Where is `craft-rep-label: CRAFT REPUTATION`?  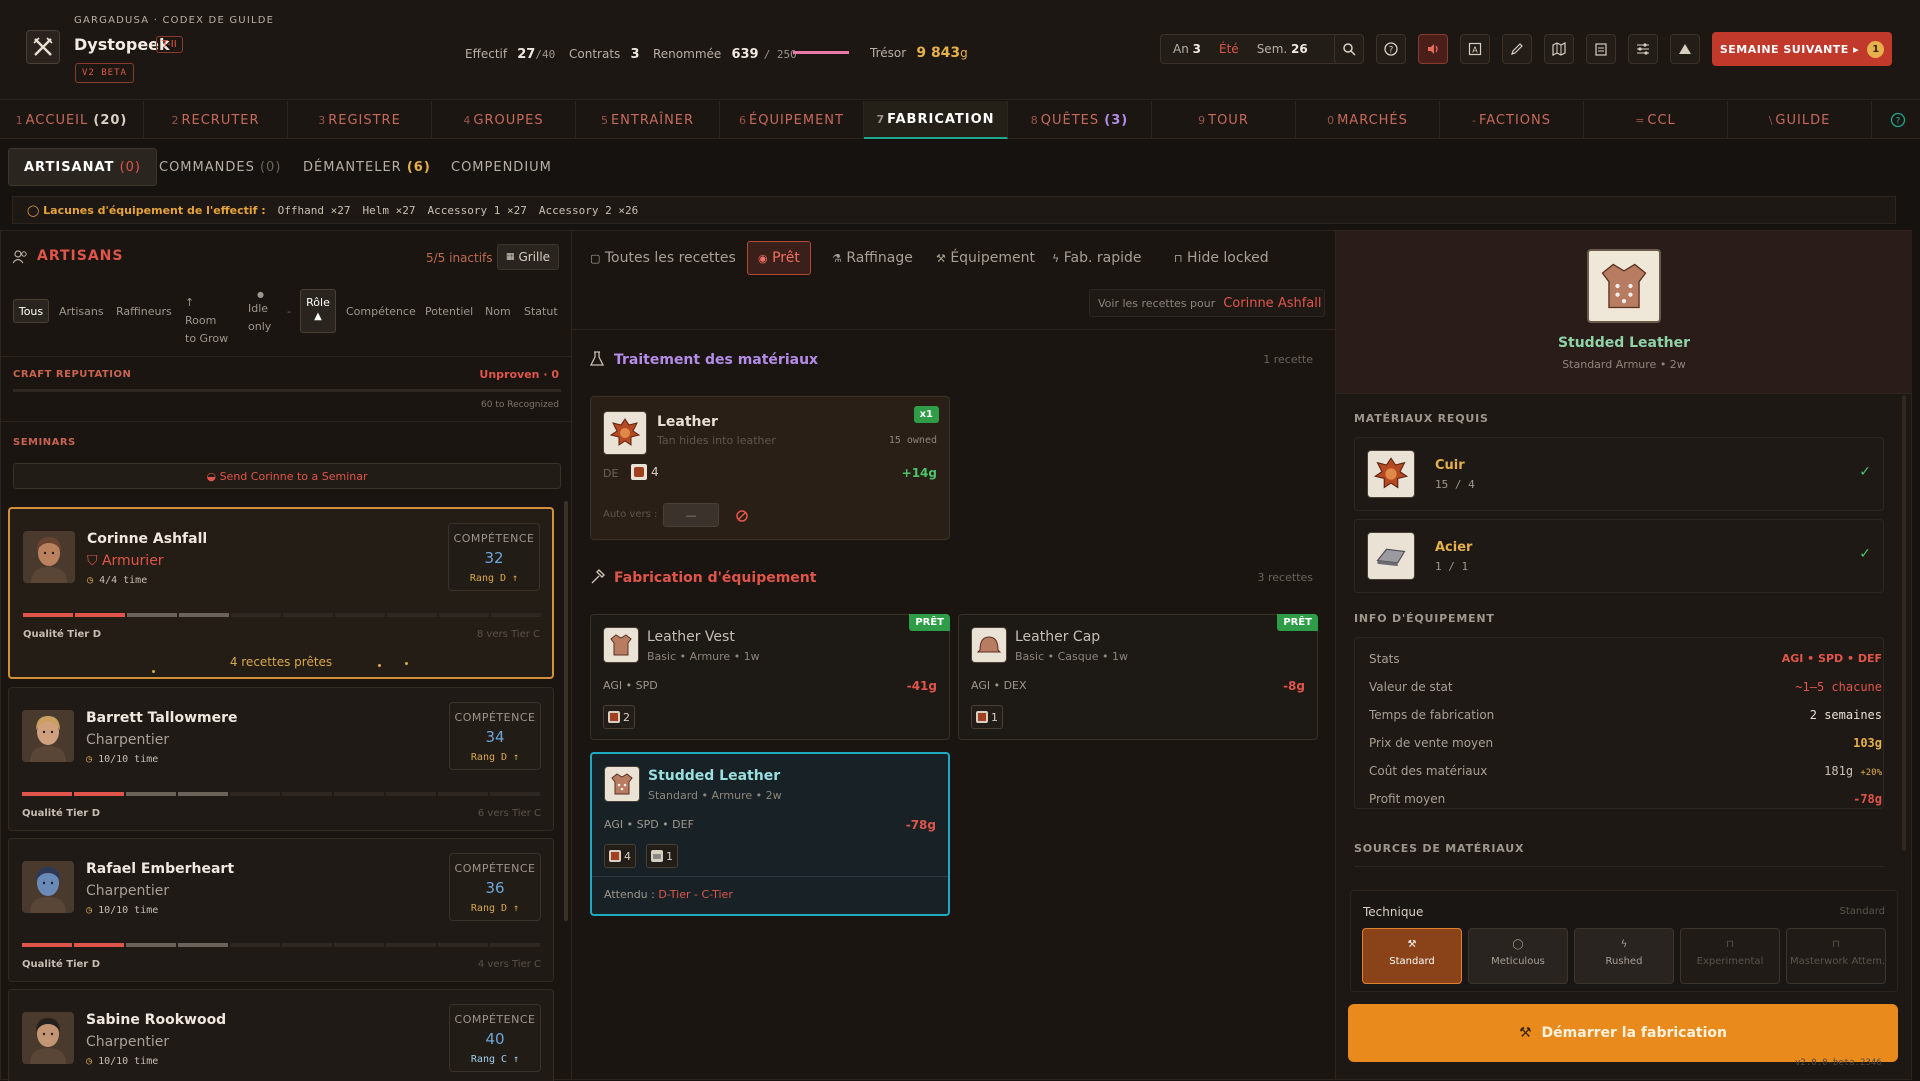
craft-rep-label: CRAFT REPUTATION is located at coordinates (72, 374).